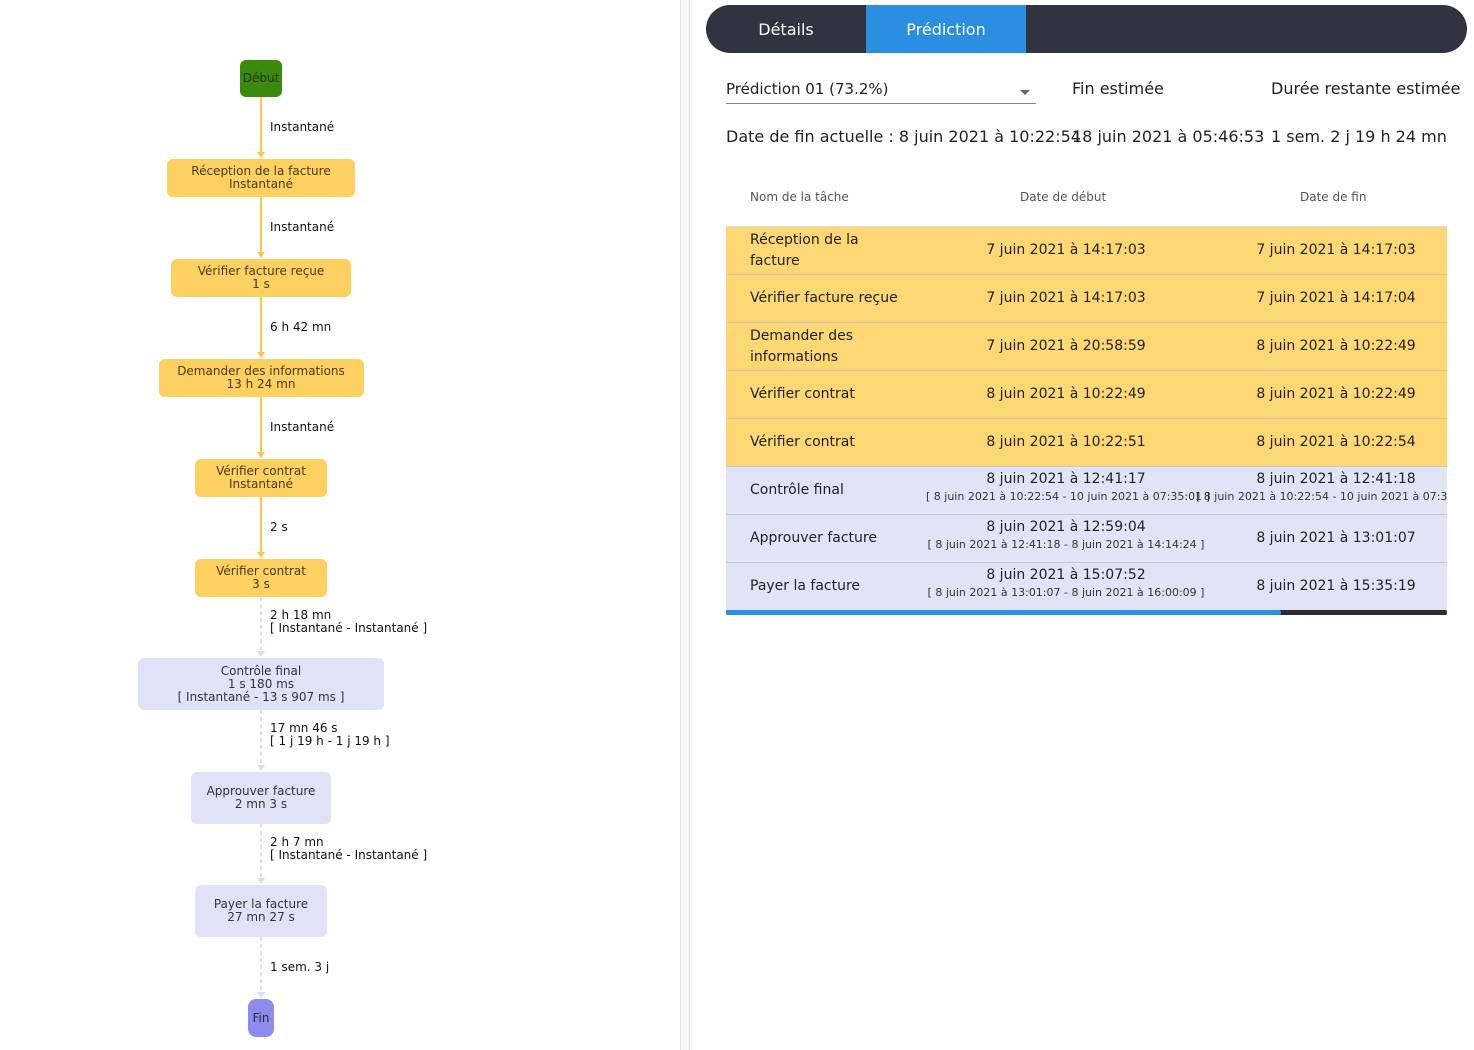 The width and height of the screenshot is (1474, 1050). I want to click on end-date-value: 7 juin 2021 à 14:17:03, so click(1336, 250).